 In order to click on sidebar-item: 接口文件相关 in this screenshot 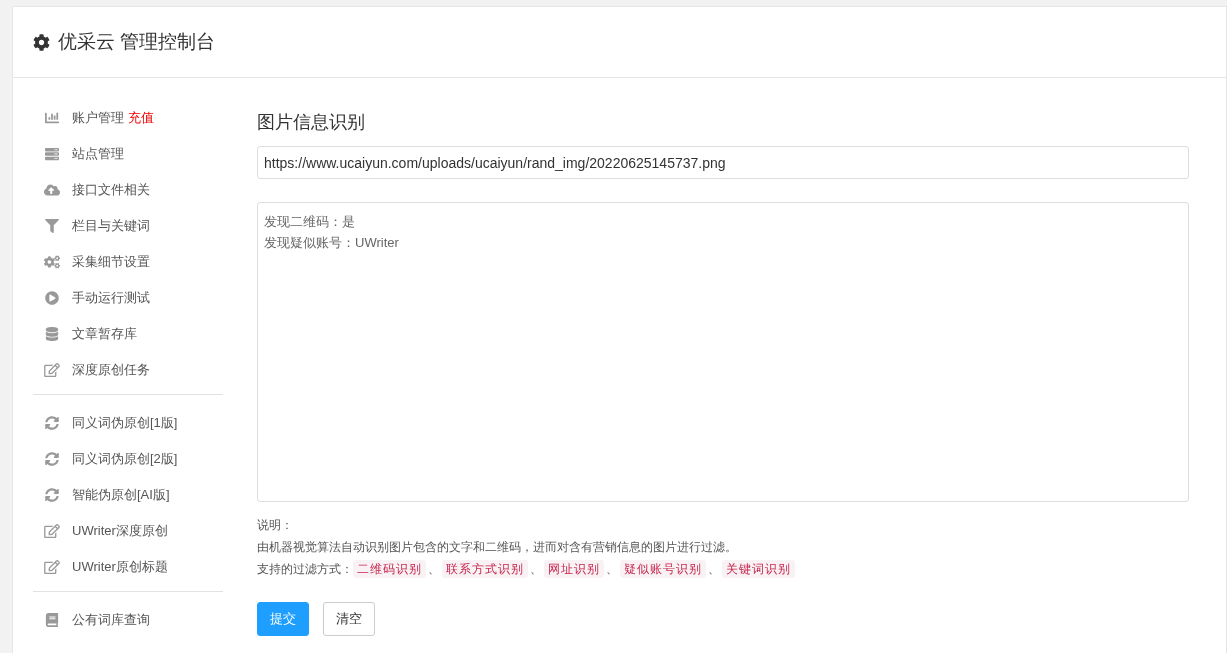, I will do `click(128, 190)`.